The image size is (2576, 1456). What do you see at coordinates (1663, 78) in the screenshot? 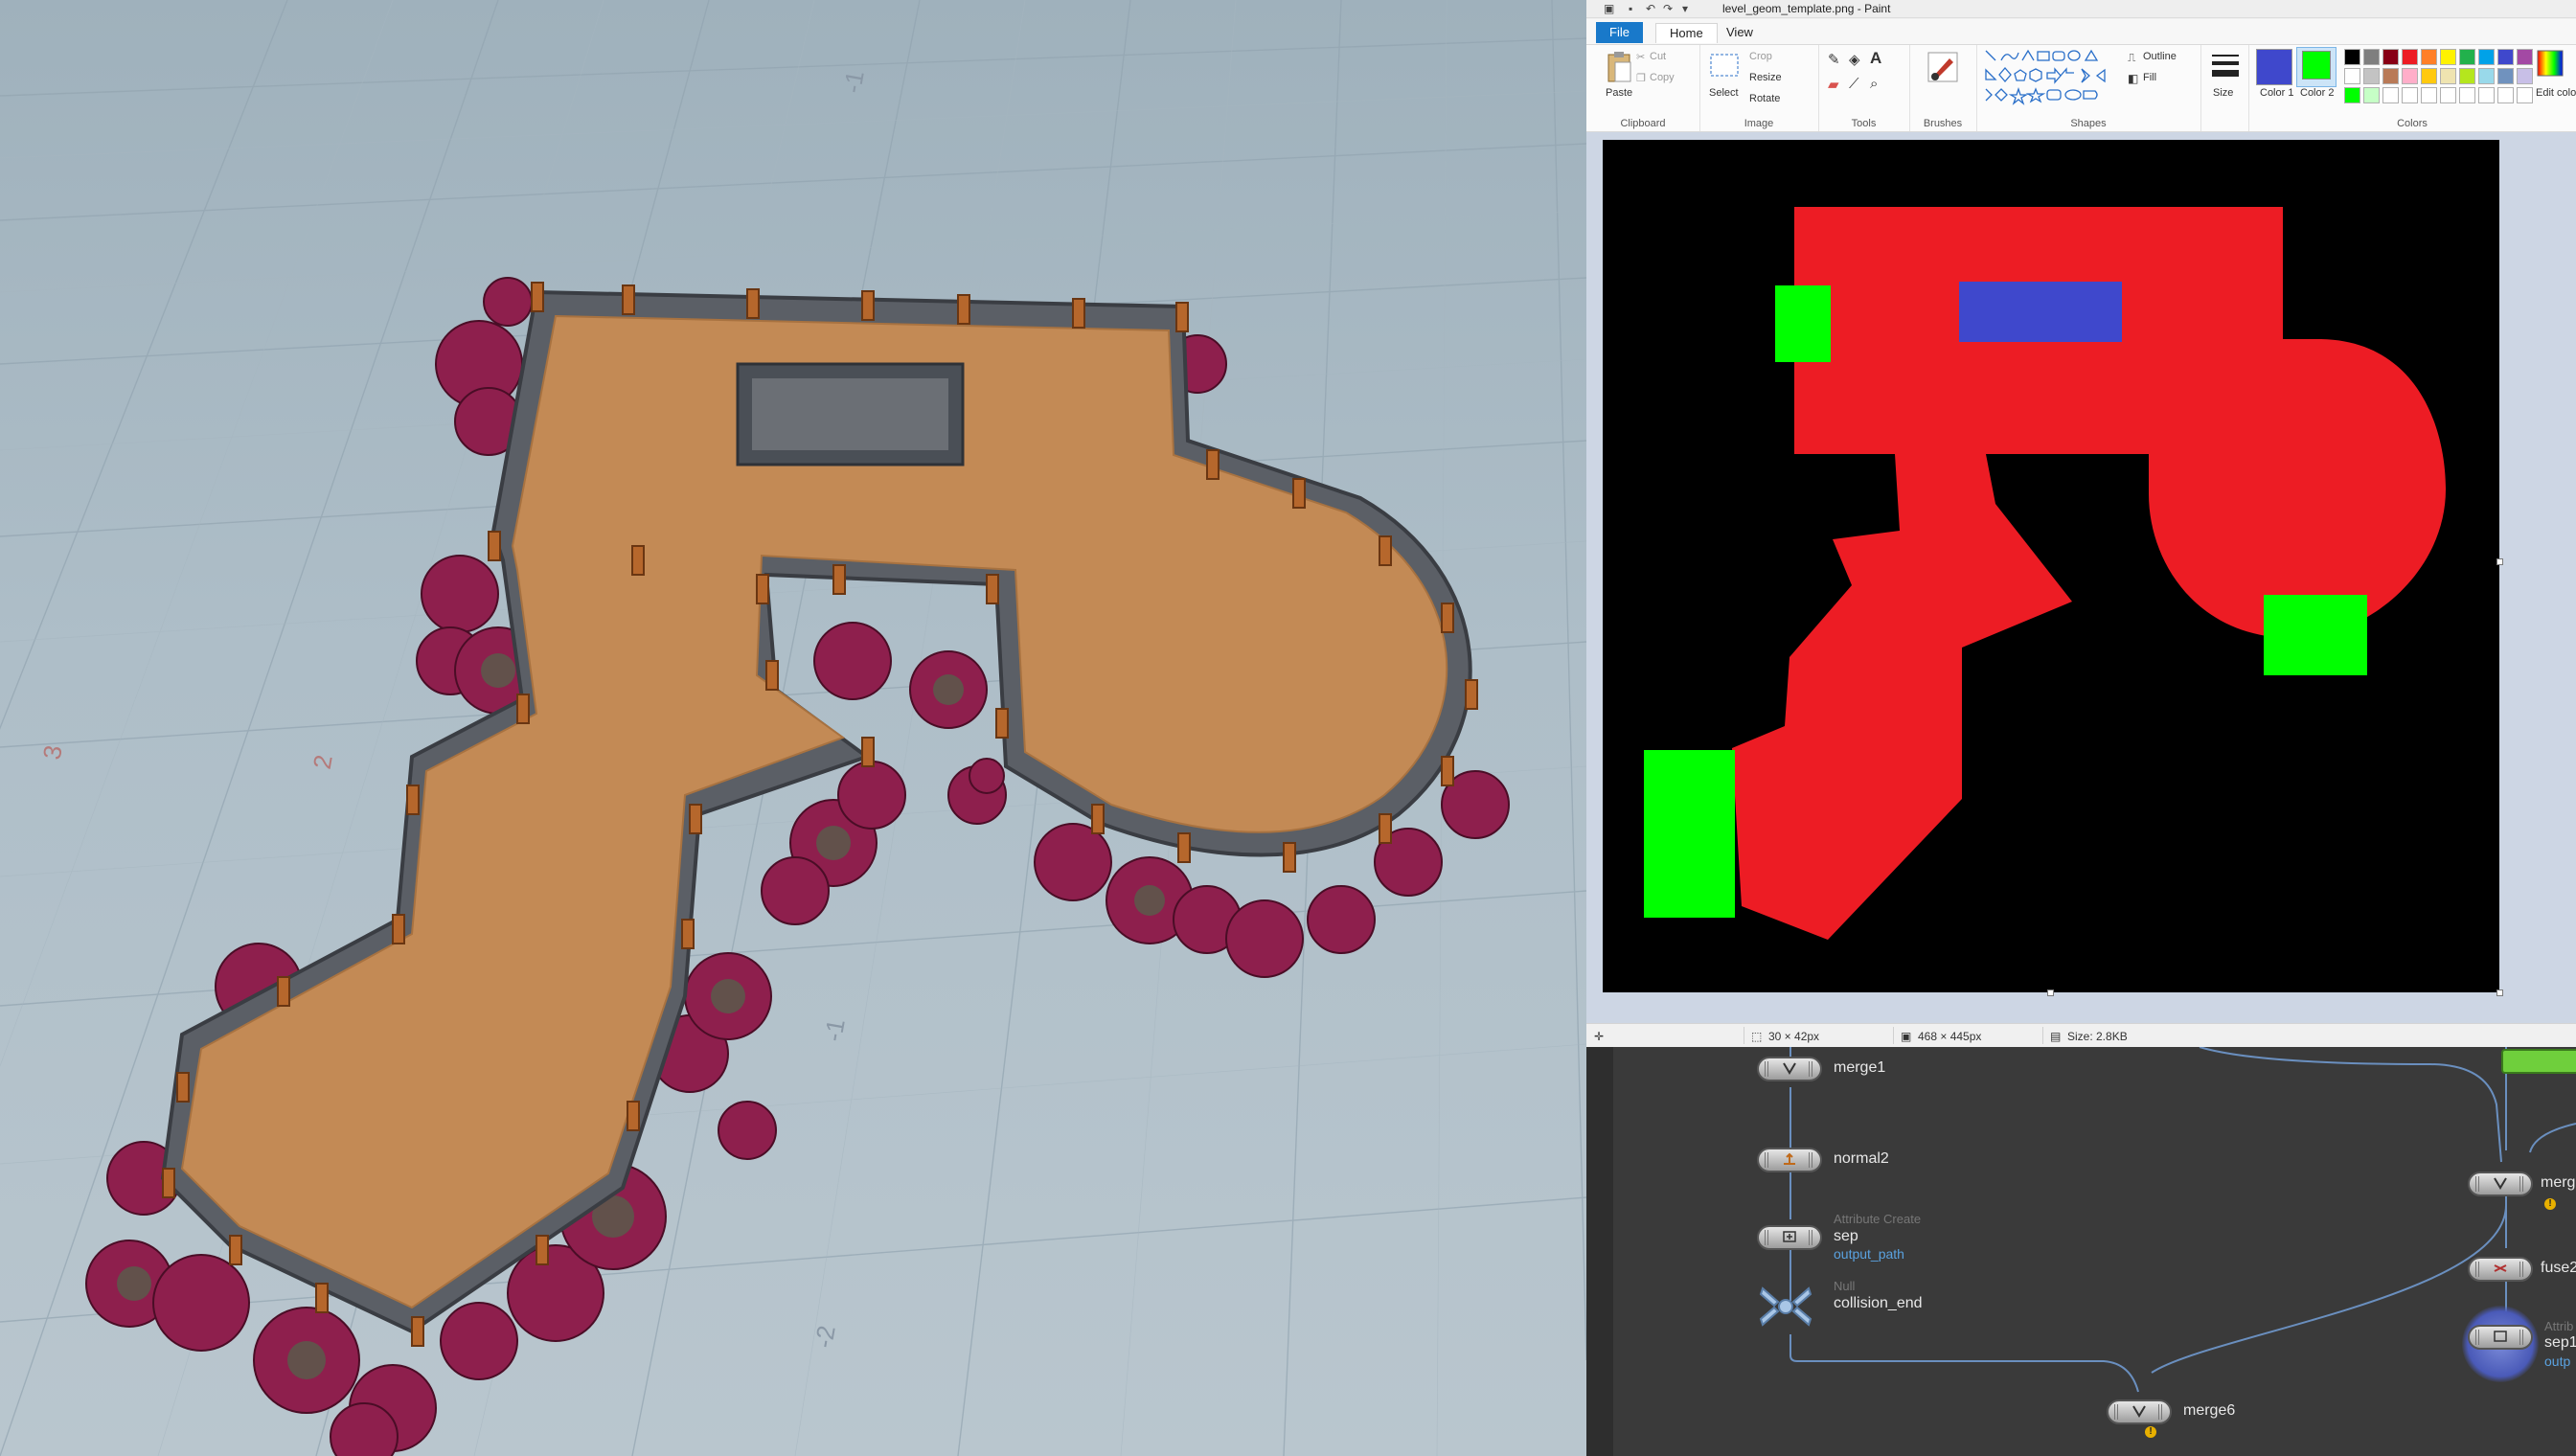
I see `copy-button: Copy` at bounding box center [1663, 78].